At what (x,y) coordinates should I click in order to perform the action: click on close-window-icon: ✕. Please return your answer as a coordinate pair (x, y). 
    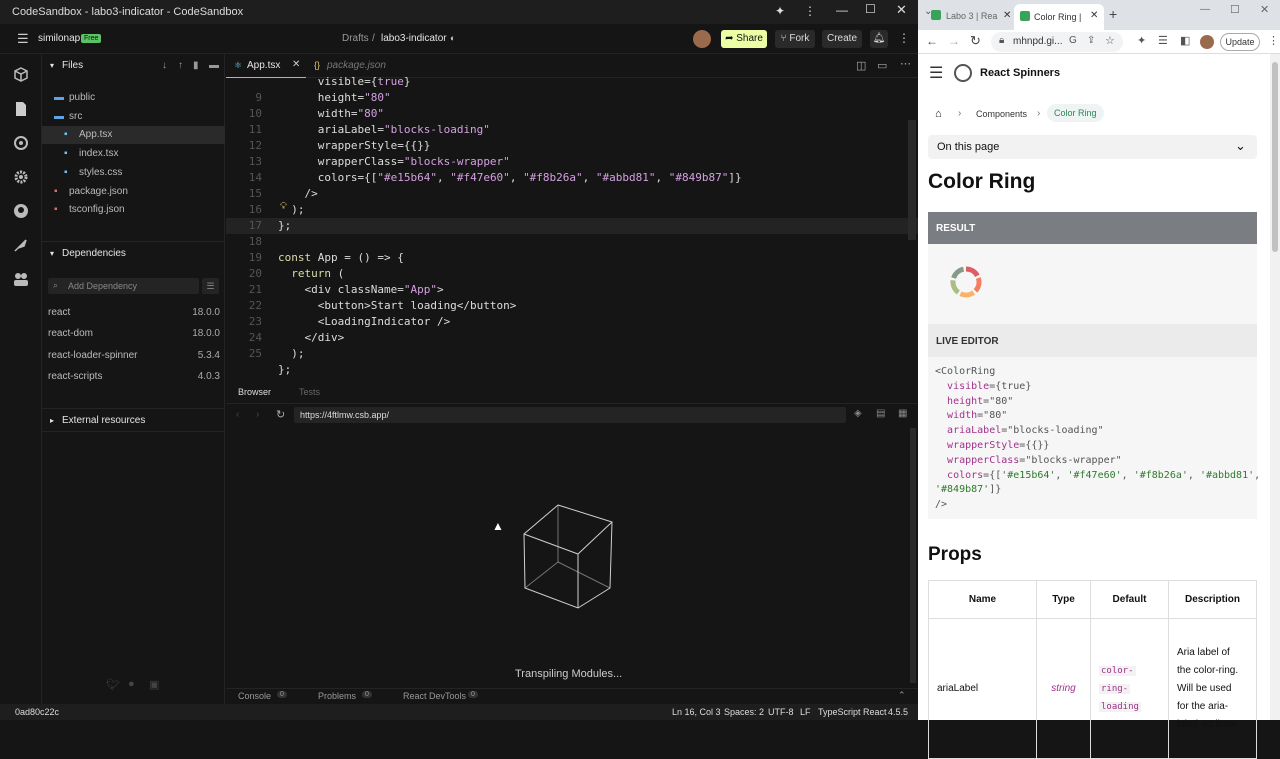
    Looking at the image, I should click on (1264, 9).